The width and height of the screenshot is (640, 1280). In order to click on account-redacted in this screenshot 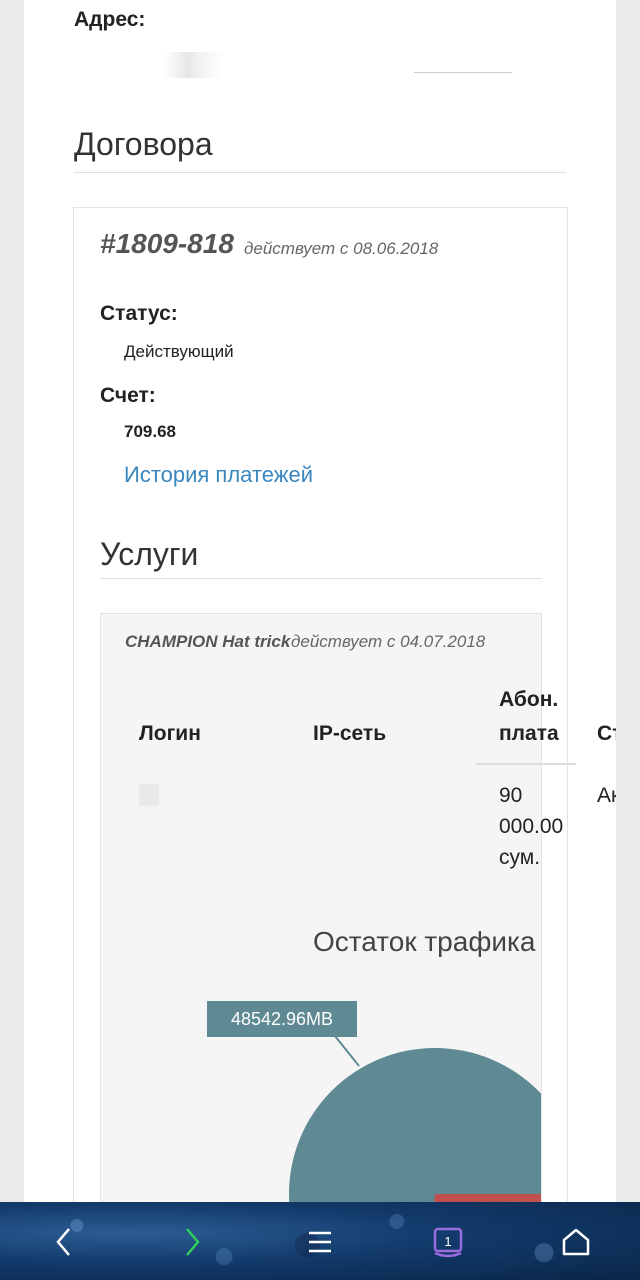, I will do `click(197, 395)`.